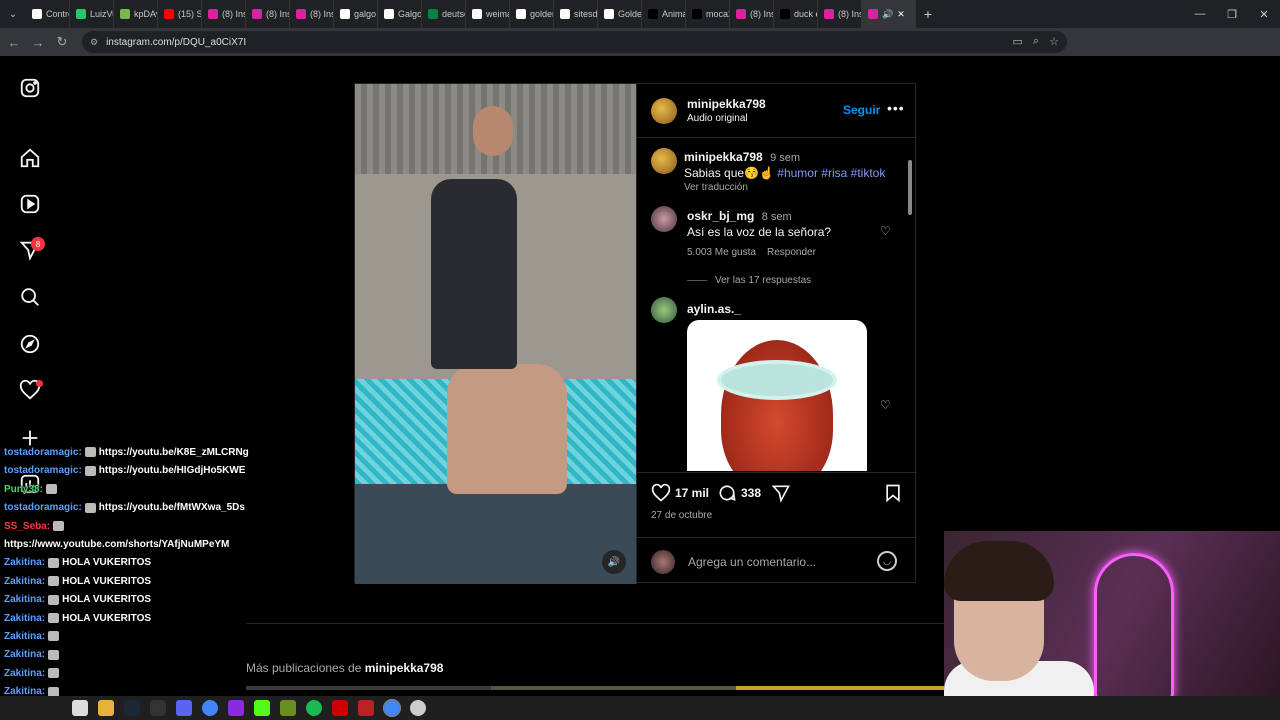 The width and height of the screenshot is (1280, 720). I want to click on more-posts-thumbnails, so click(596, 688).